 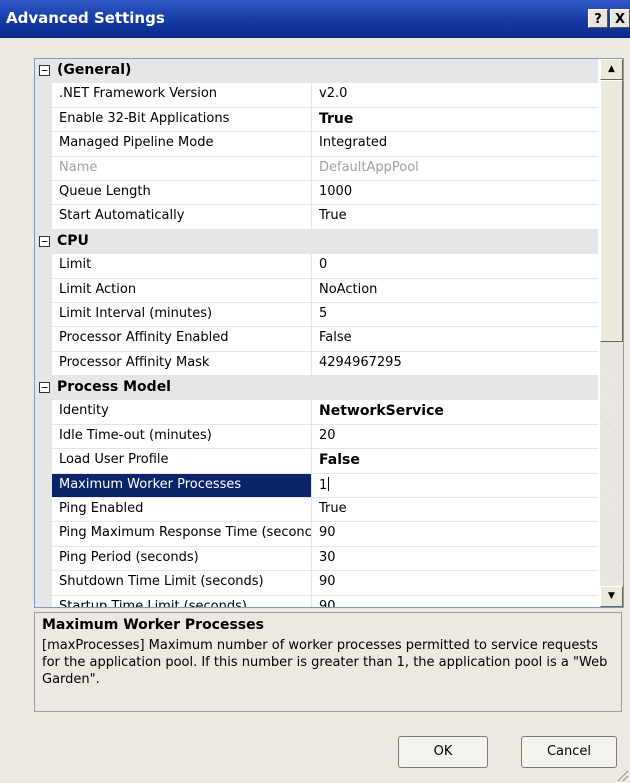 What do you see at coordinates (323, 313) in the screenshot?
I see `property-value-text: 5` at bounding box center [323, 313].